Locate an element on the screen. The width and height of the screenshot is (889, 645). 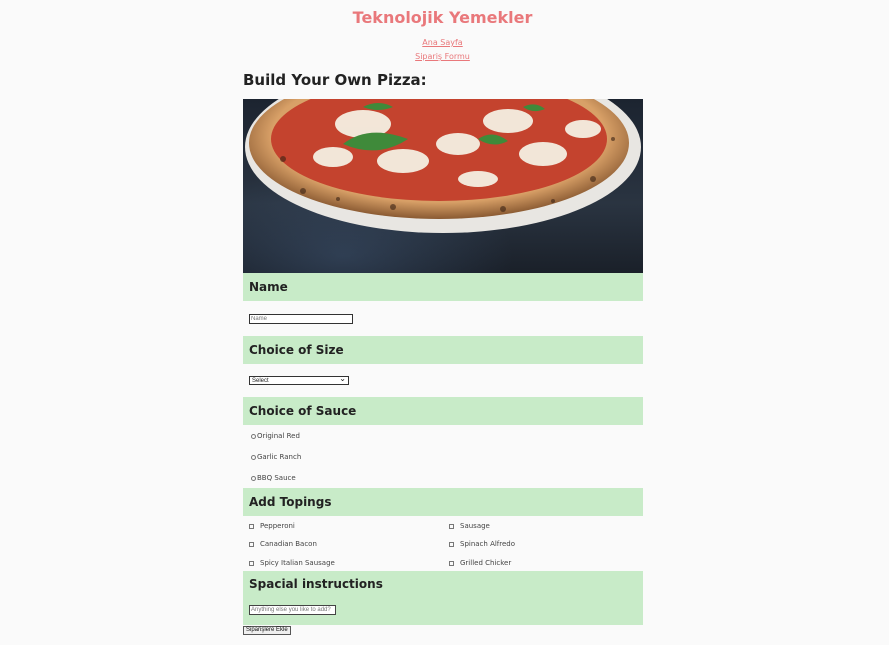
pizza-photo is located at coordinates (443, 186).